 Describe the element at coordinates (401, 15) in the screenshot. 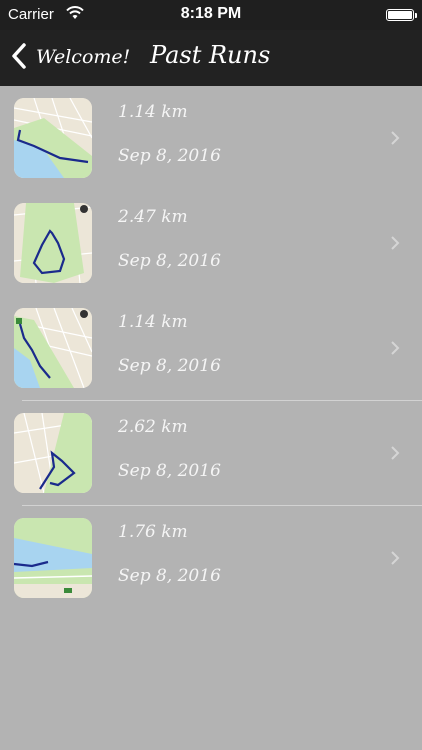

I see `battery-icon` at that location.